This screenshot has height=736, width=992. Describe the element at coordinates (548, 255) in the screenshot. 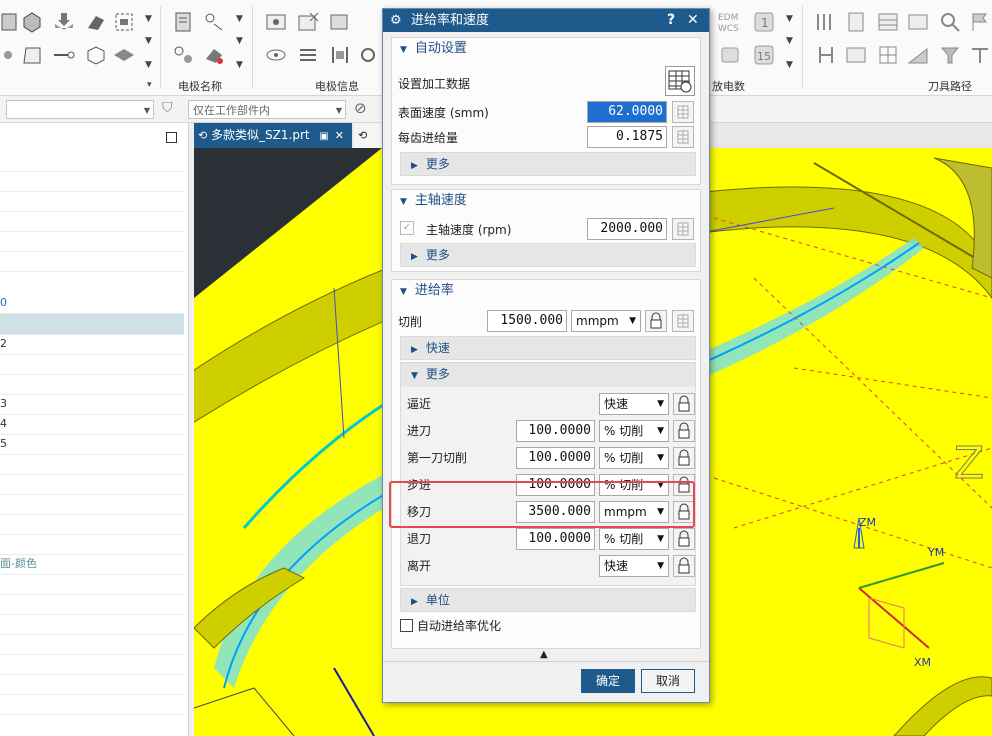

I see `spindle-more-toggle: ▶ 更多` at that location.